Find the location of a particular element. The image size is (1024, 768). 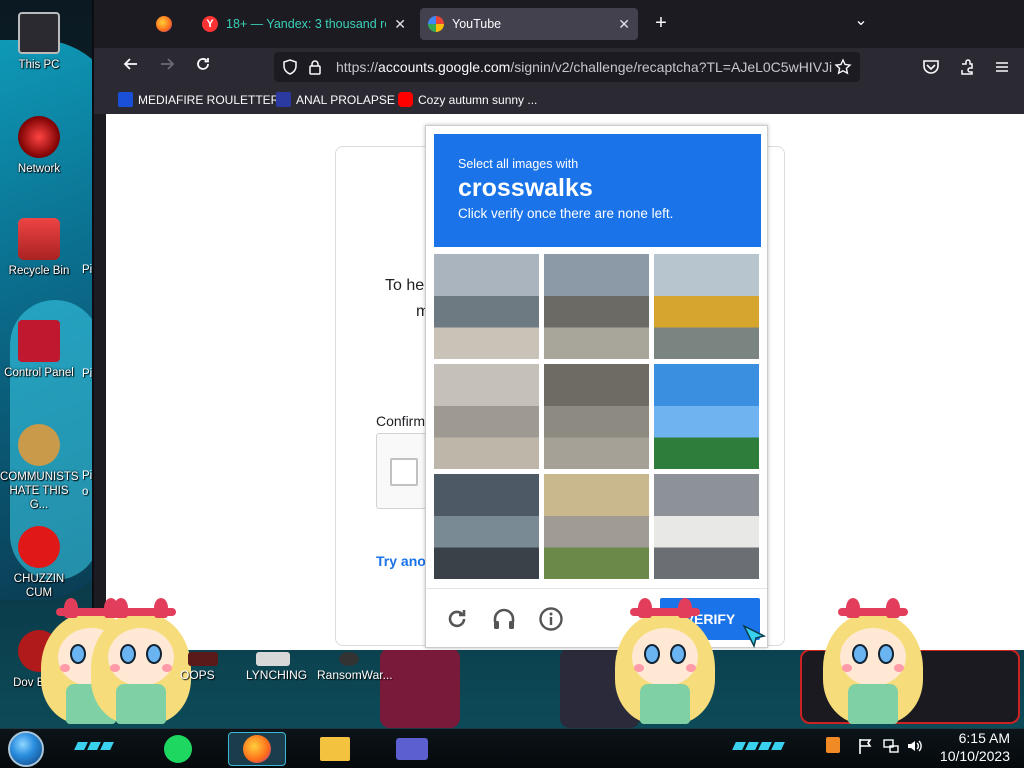

forward-button is located at coordinates (167, 67).